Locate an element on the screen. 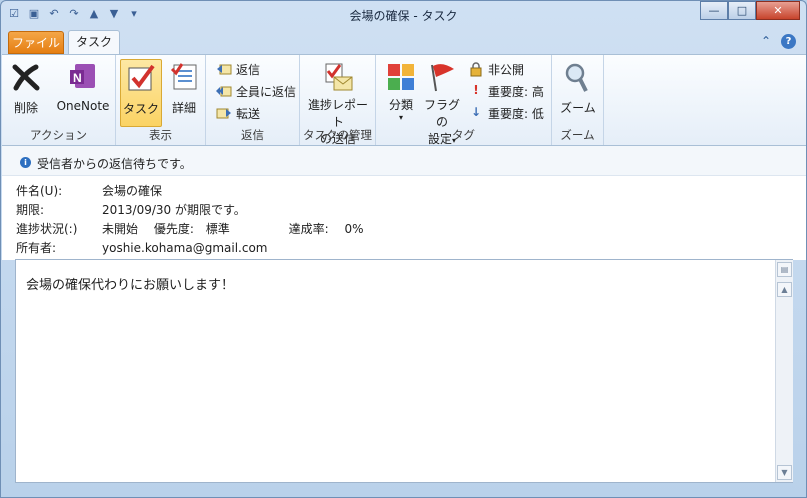  task-view-label: タスク is located at coordinates (140, 109).